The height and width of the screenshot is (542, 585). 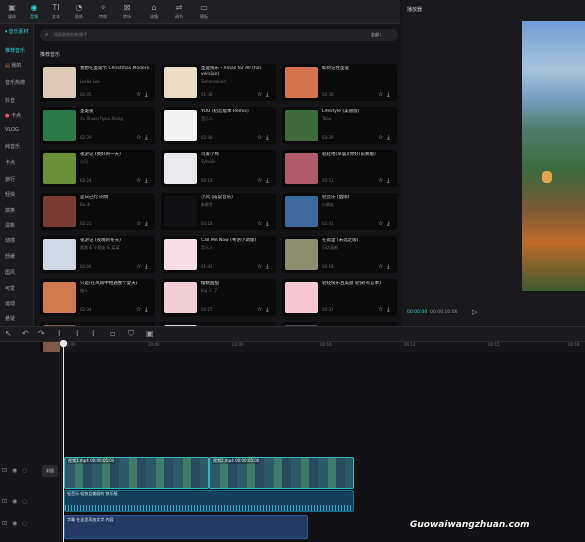 What do you see at coordinates (70, 35) in the screenshot?
I see `search-input: 搜索歌曲名称/歌手` at bounding box center [70, 35].